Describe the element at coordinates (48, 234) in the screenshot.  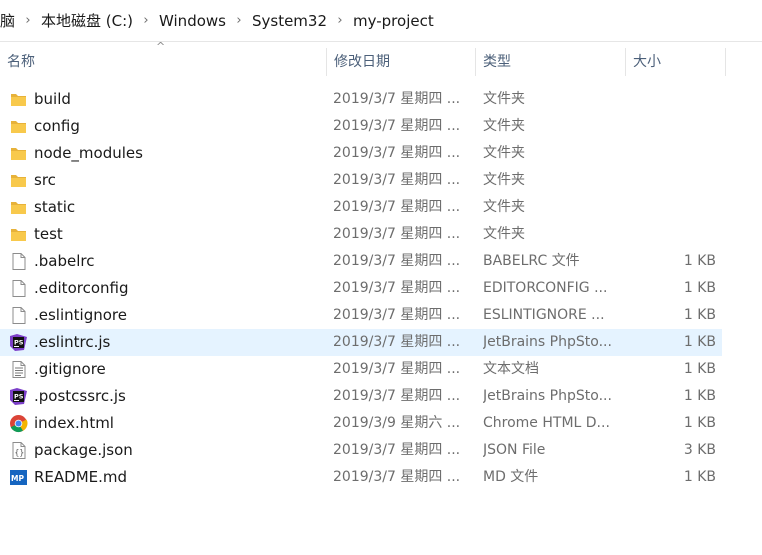
I see `file-name: test` at that location.